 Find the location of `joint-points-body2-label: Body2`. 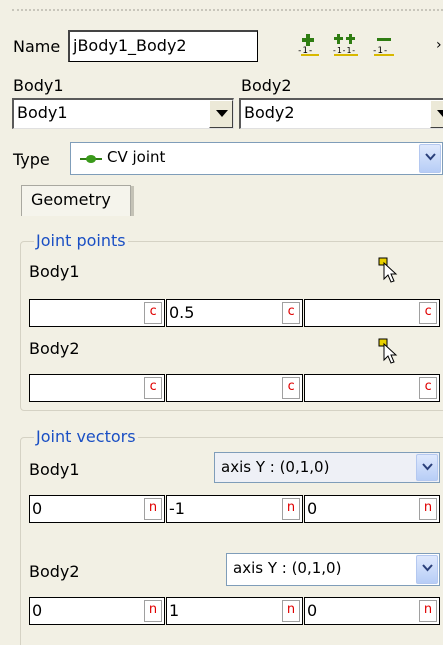

joint-points-body2-label: Body2 is located at coordinates (54, 348).